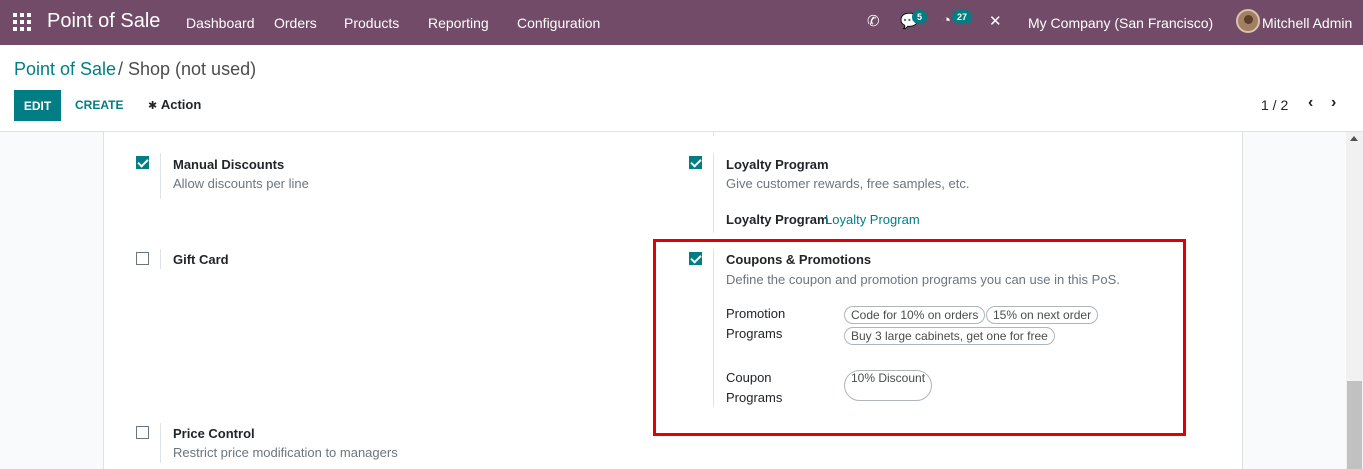 The height and width of the screenshot is (469, 1363). What do you see at coordinates (458, 23) in the screenshot?
I see `menu-reporting: Reporting` at bounding box center [458, 23].